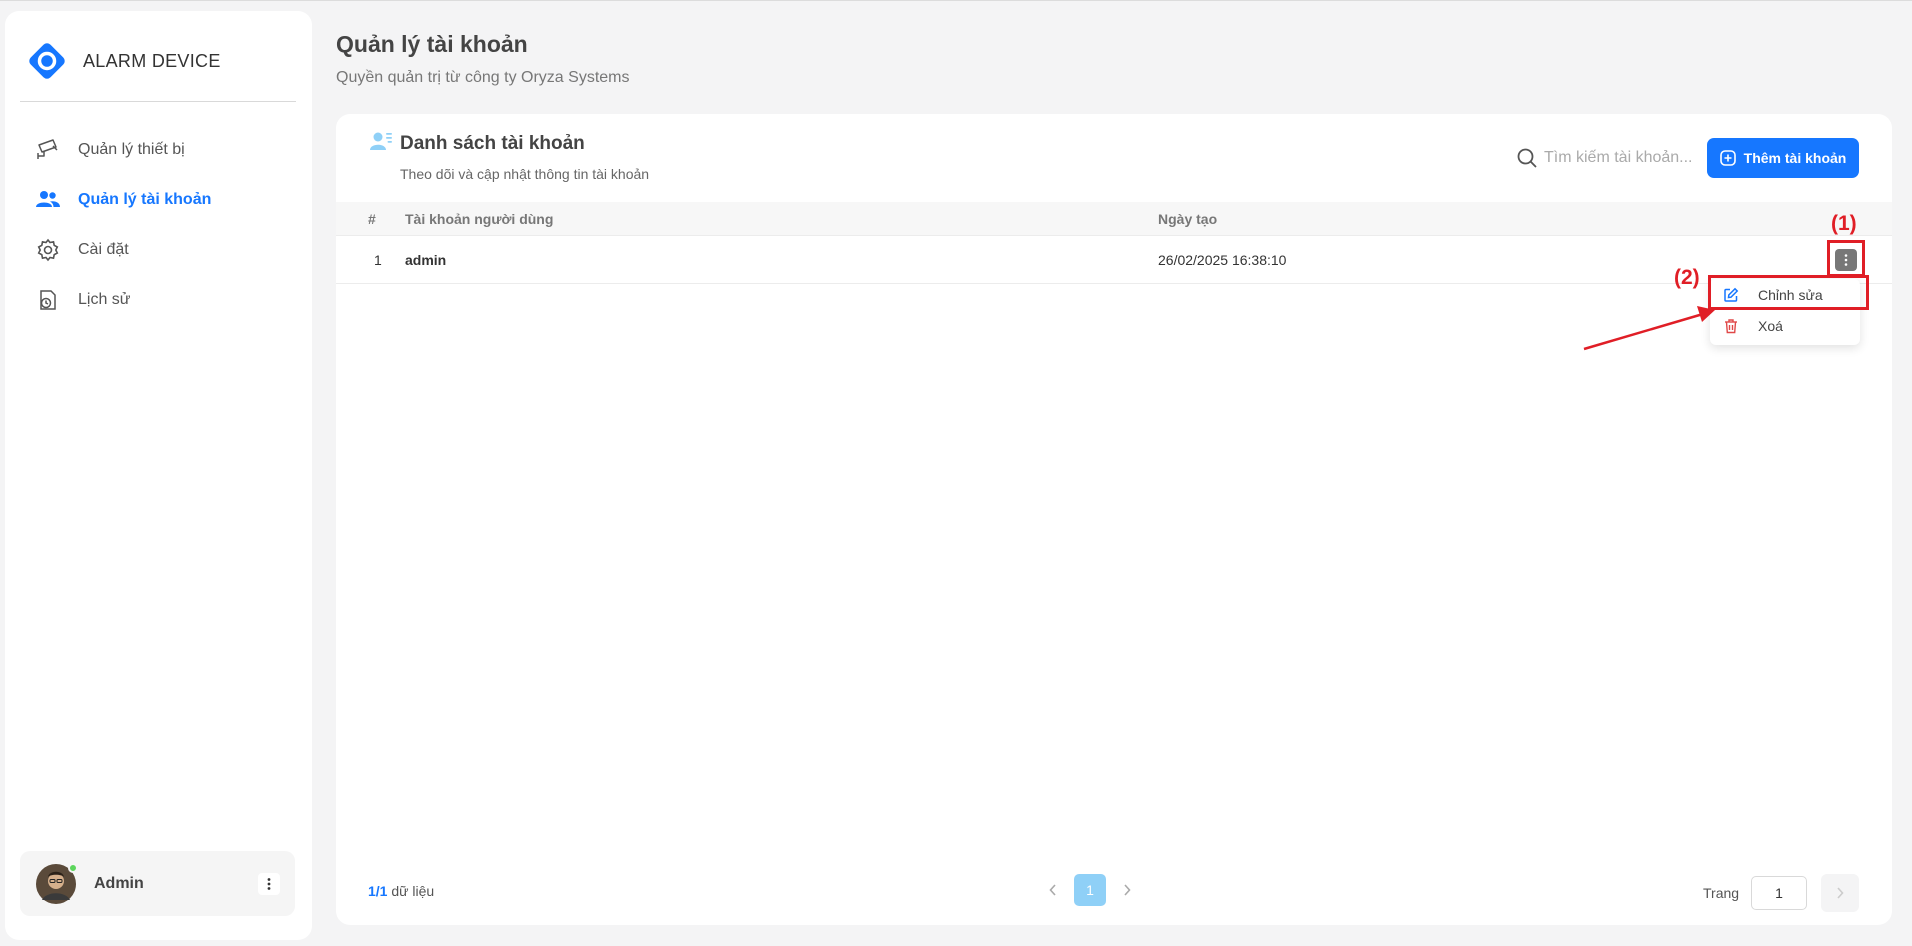 The height and width of the screenshot is (946, 1912). What do you see at coordinates (1785, 325) in the screenshot?
I see `menu-item-delete: Xoá` at bounding box center [1785, 325].